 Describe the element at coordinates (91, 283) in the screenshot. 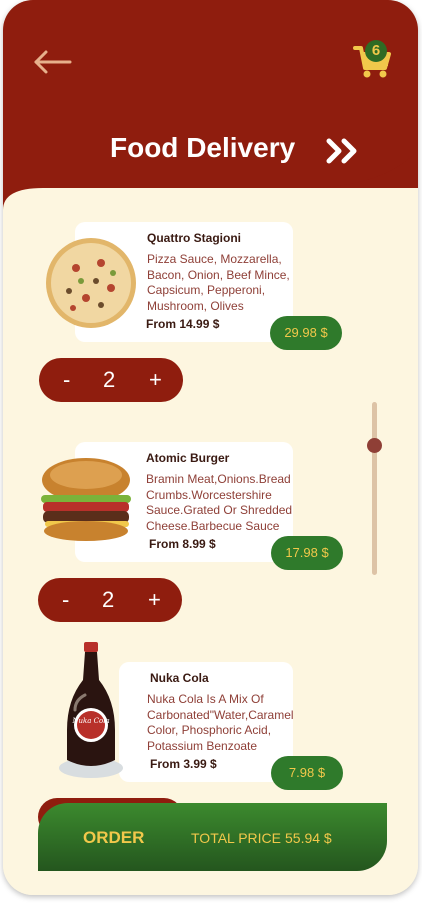

I see `pizza-image` at that location.